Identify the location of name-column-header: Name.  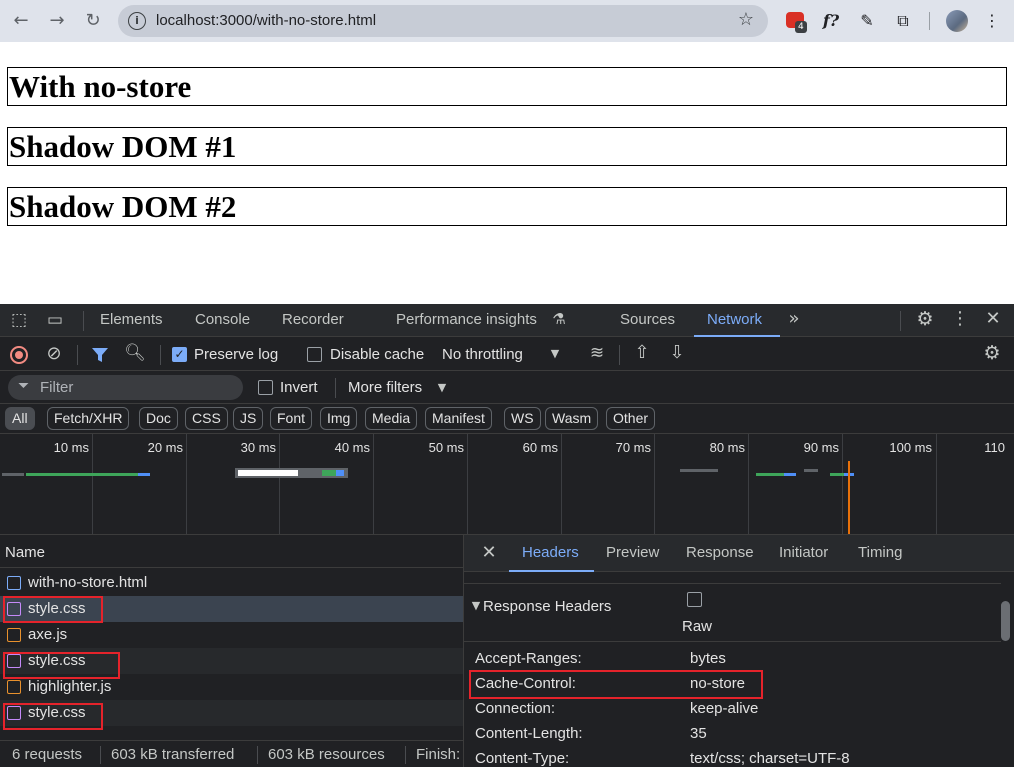
(25, 552).